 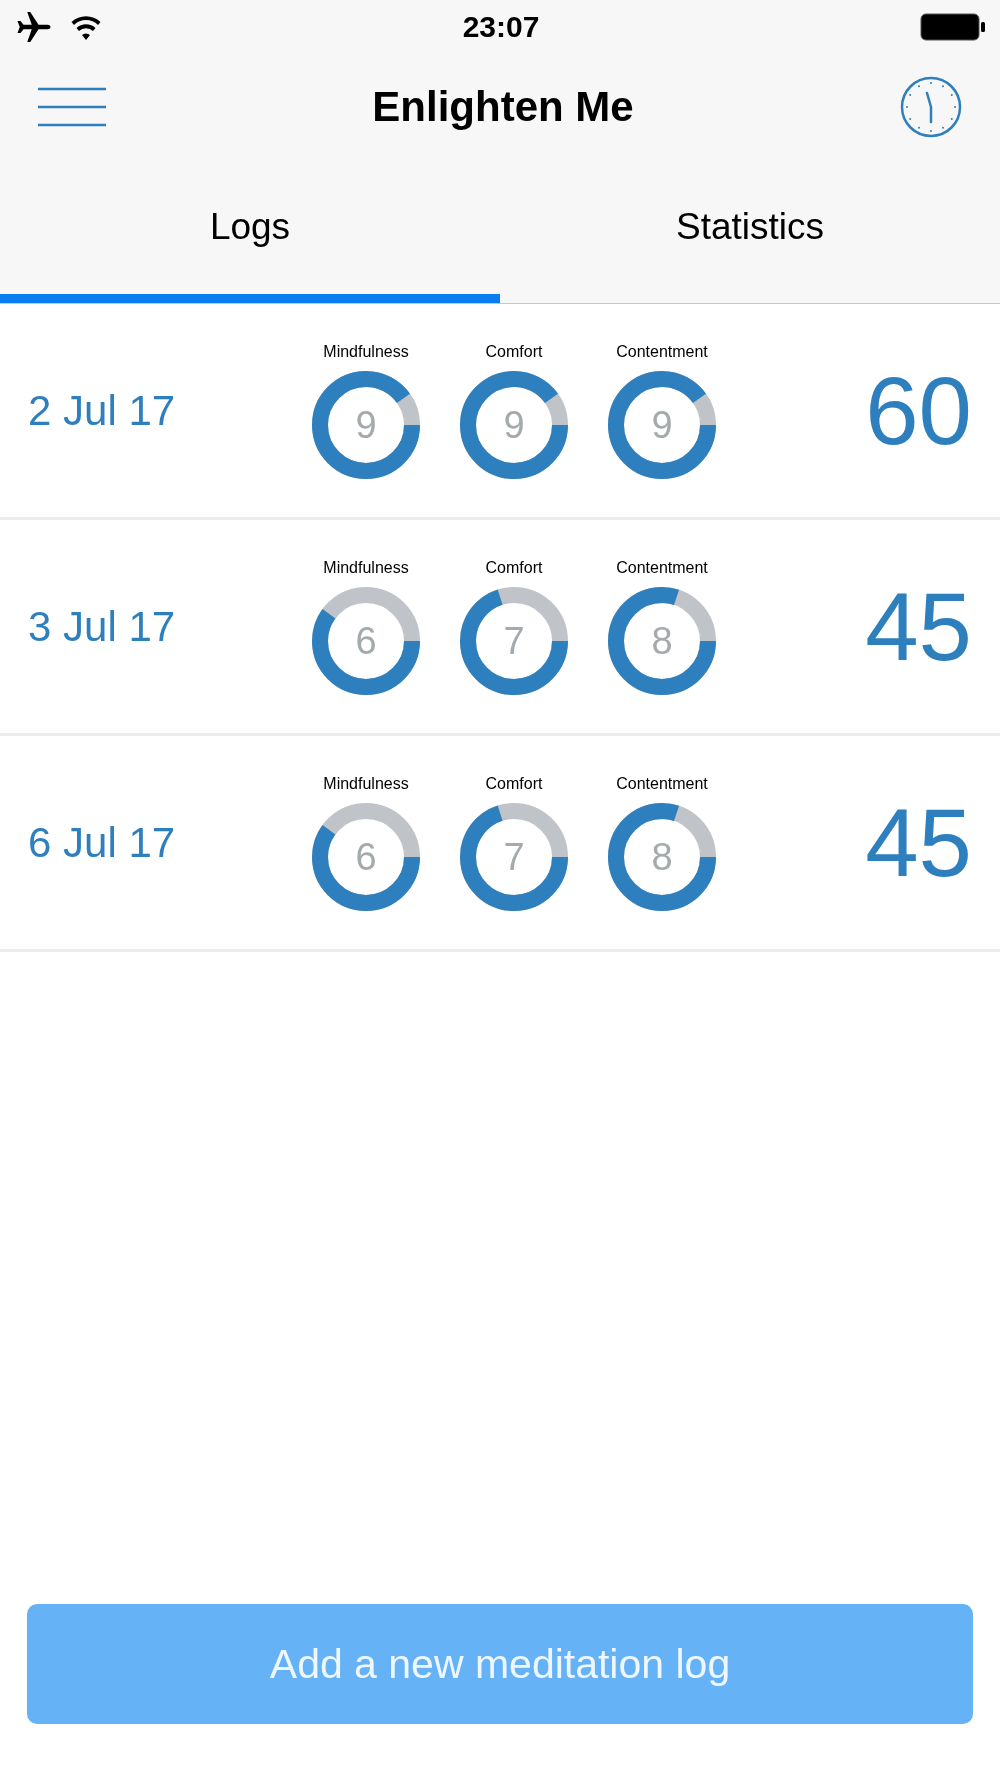 What do you see at coordinates (102, 410) in the screenshot?
I see `log-date: 2 Jul 17` at bounding box center [102, 410].